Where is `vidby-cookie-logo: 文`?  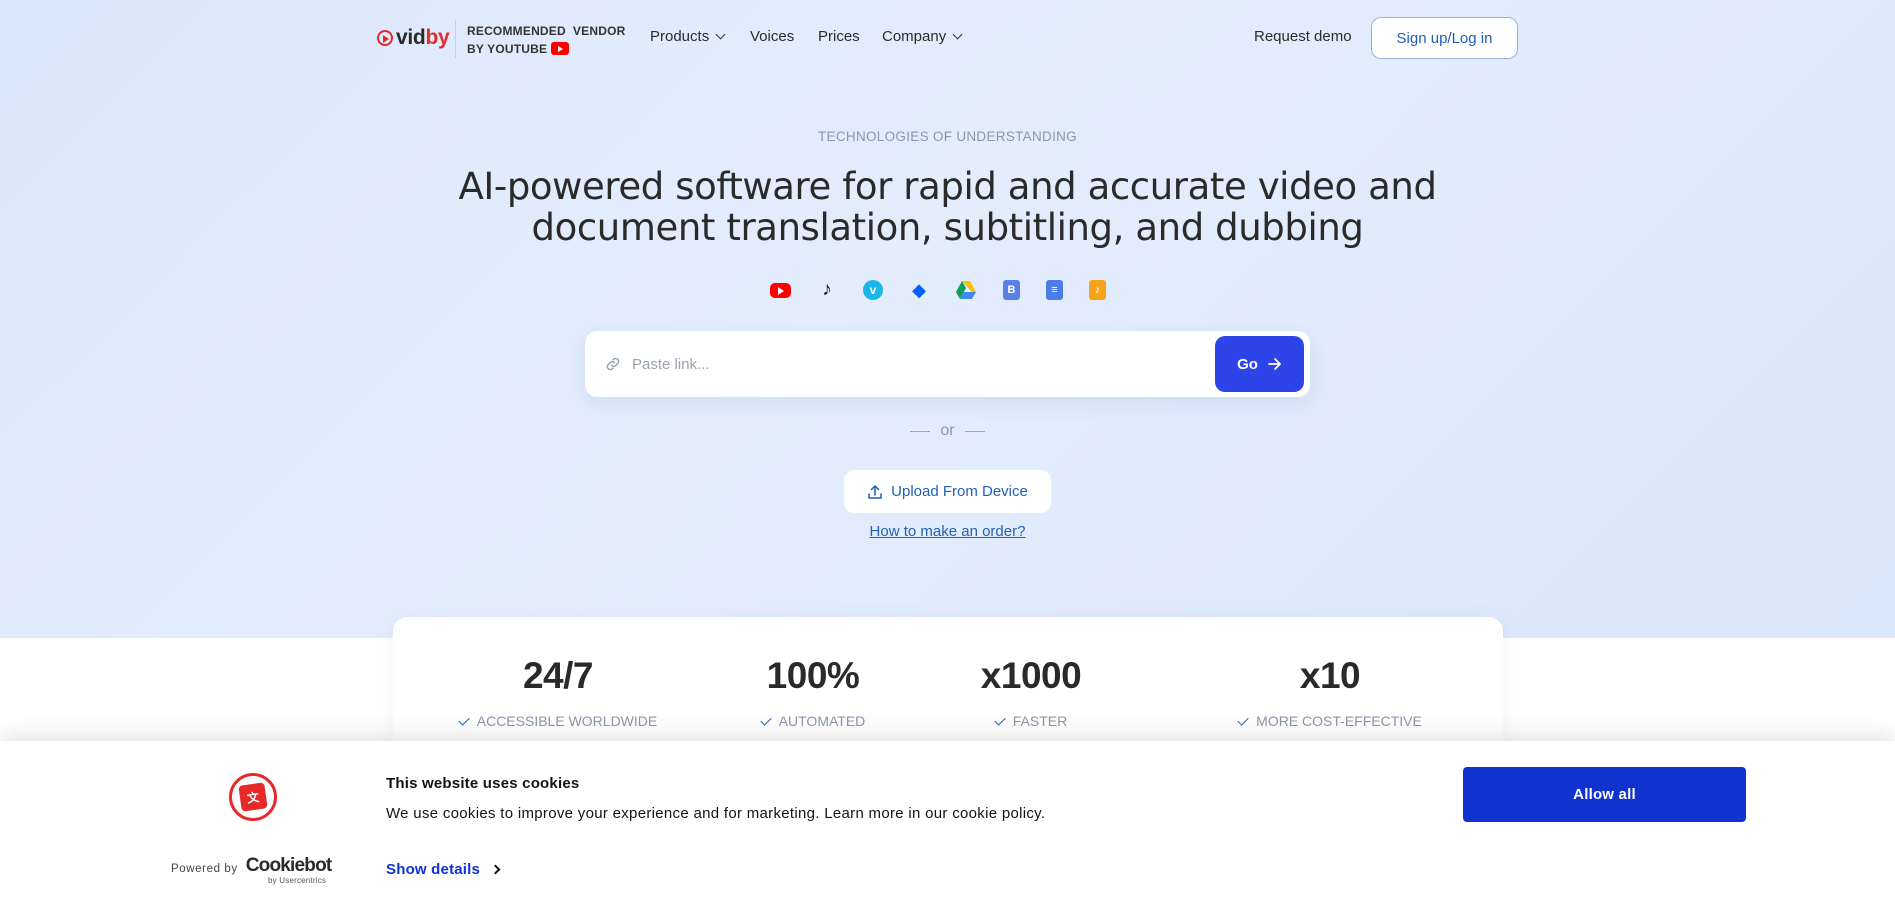
vidby-cookie-logo: 文 is located at coordinates (253, 797).